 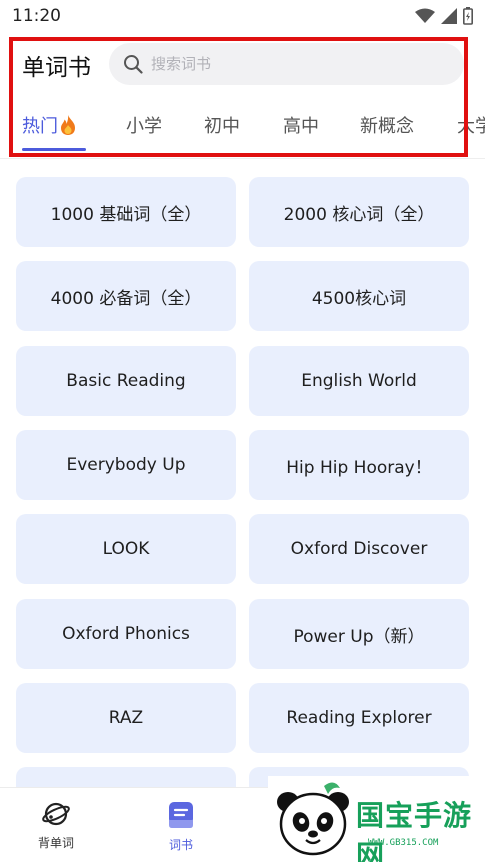 I want to click on book-card: 1000 基础词（全）, so click(x=126, y=212).